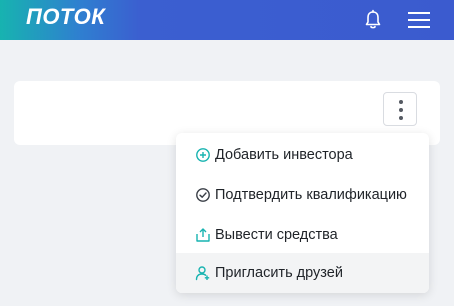  Describe the element at coordinates (284, 155) in the screenshot. I see `menu-item-label: Добавить инвестора` at that location.